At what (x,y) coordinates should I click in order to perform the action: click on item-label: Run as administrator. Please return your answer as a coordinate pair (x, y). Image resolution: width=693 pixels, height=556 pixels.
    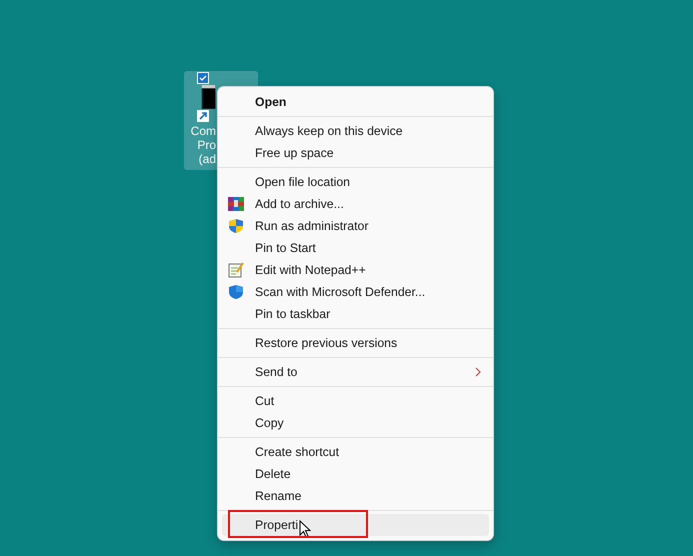
    Looking at the image, I should click on (312, 226).